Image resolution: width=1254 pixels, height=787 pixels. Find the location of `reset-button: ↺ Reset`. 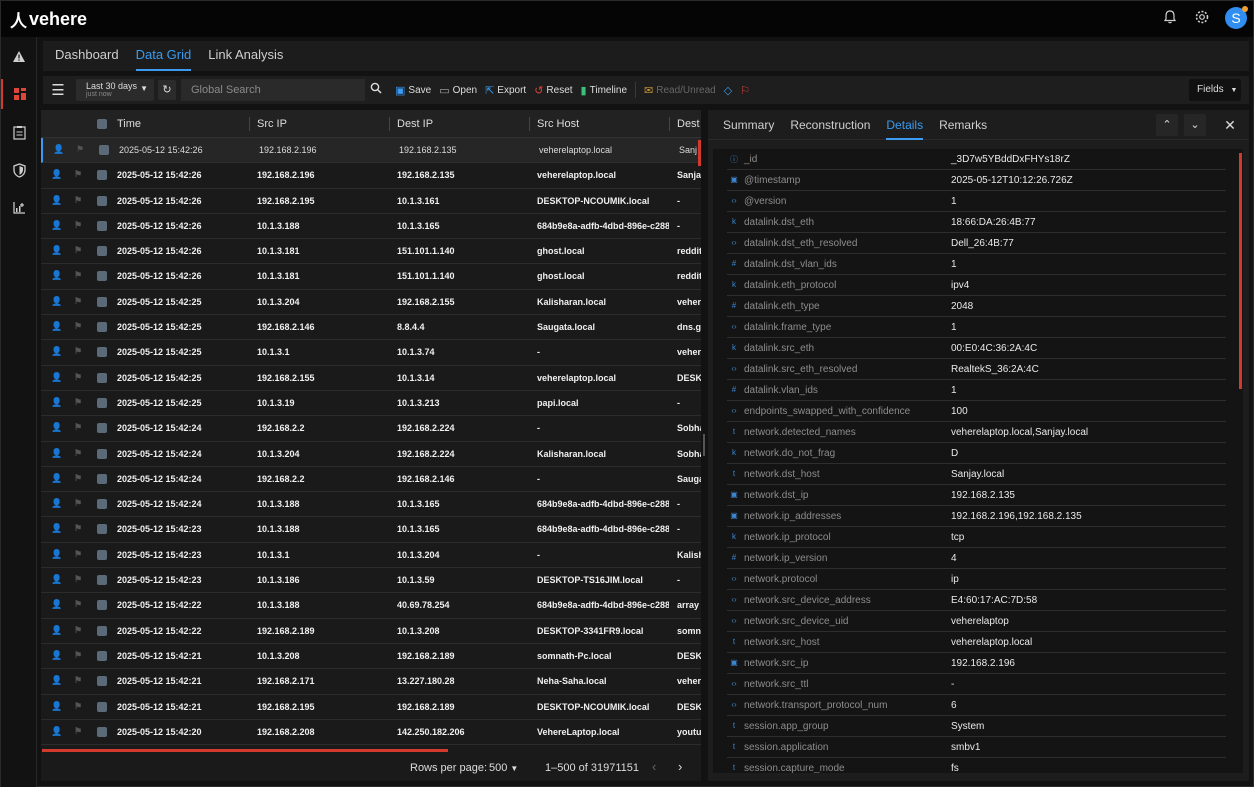

reset-button: ↺ Reset is located at coordinates (553, 90).